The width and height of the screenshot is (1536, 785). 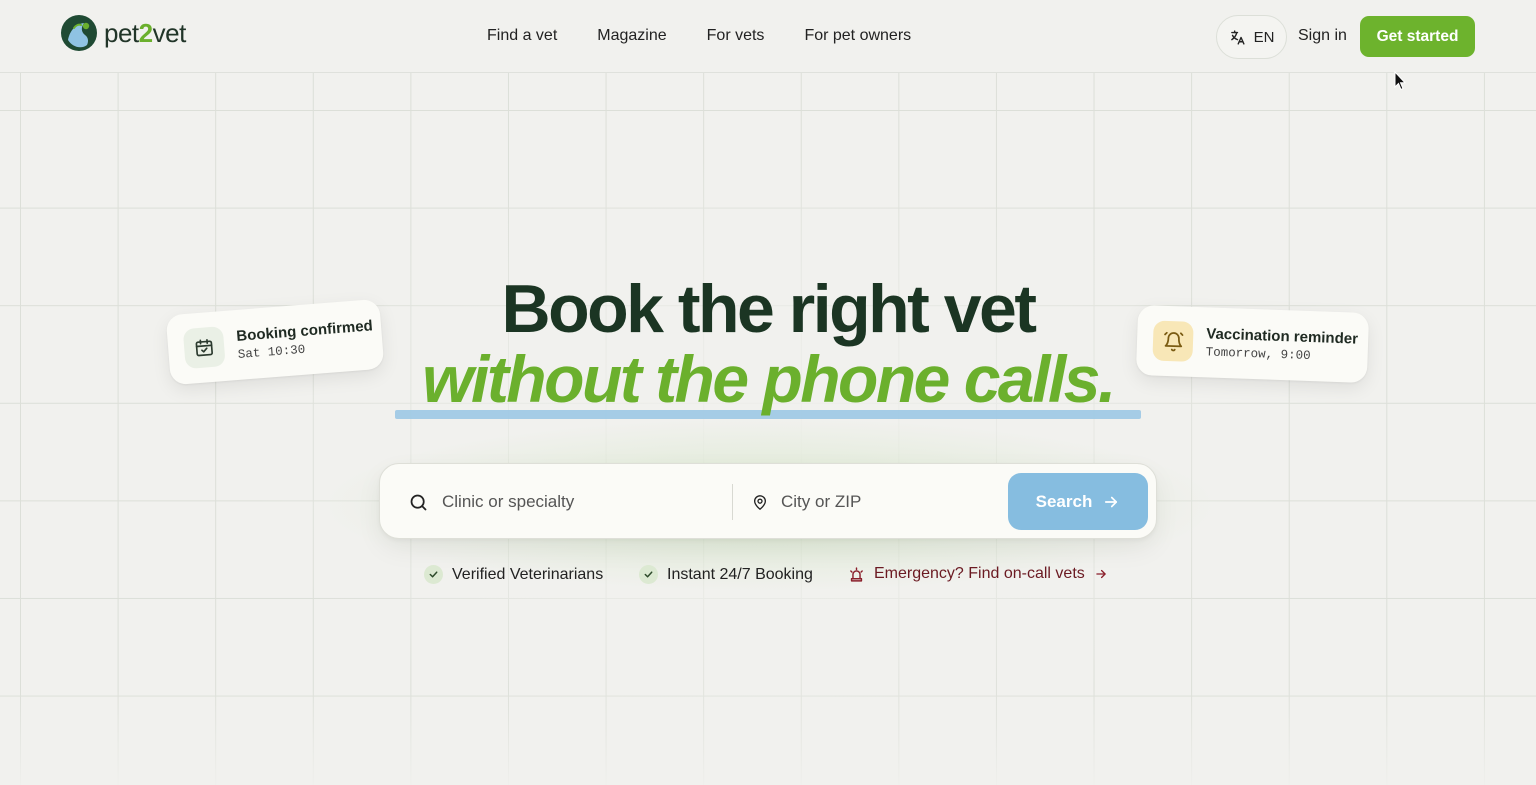 I want to click on logo-link: pet2vet, so click(x=123, y=33).